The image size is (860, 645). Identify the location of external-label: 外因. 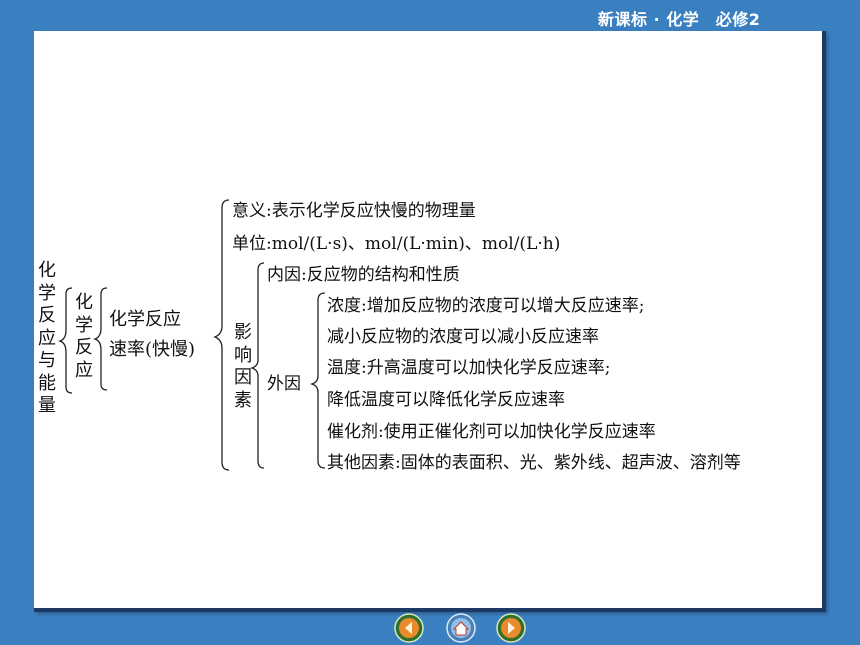
(284, 384).